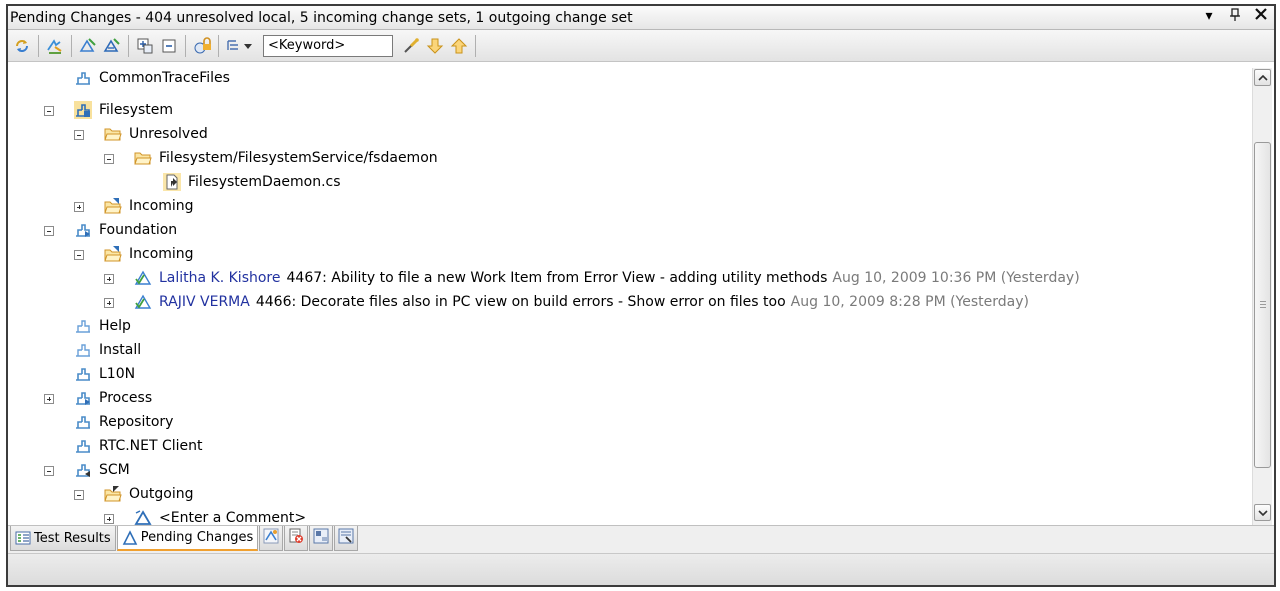  I want to click on tree-item-label: Help, so click(115, 326).